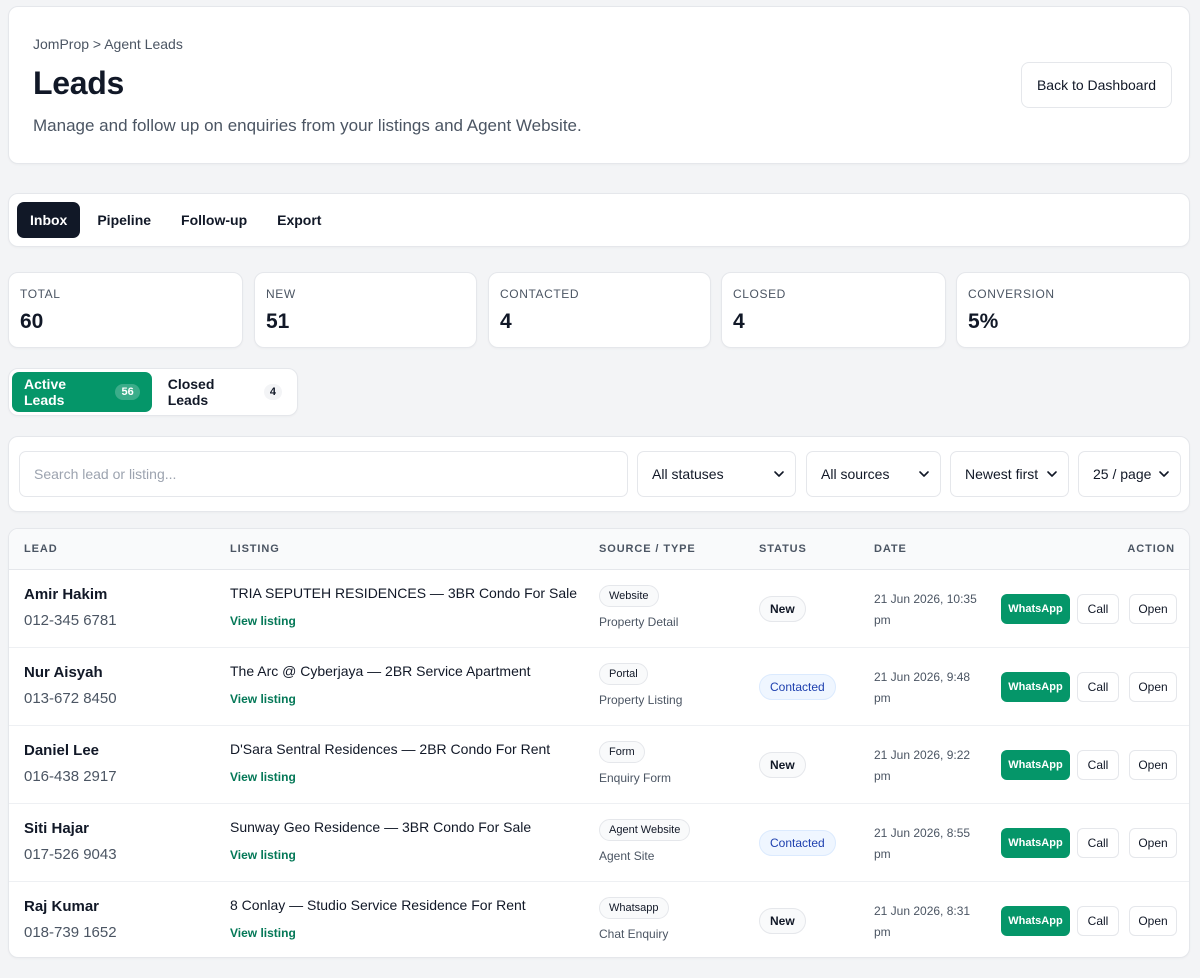 This screenshot has height=978, width=1200. What do you see at coordinates (599, 220) in the screenshot?
I see `tab-bar: Inbox Pipeline Follow-up Export` at bounding box center [599, 220].